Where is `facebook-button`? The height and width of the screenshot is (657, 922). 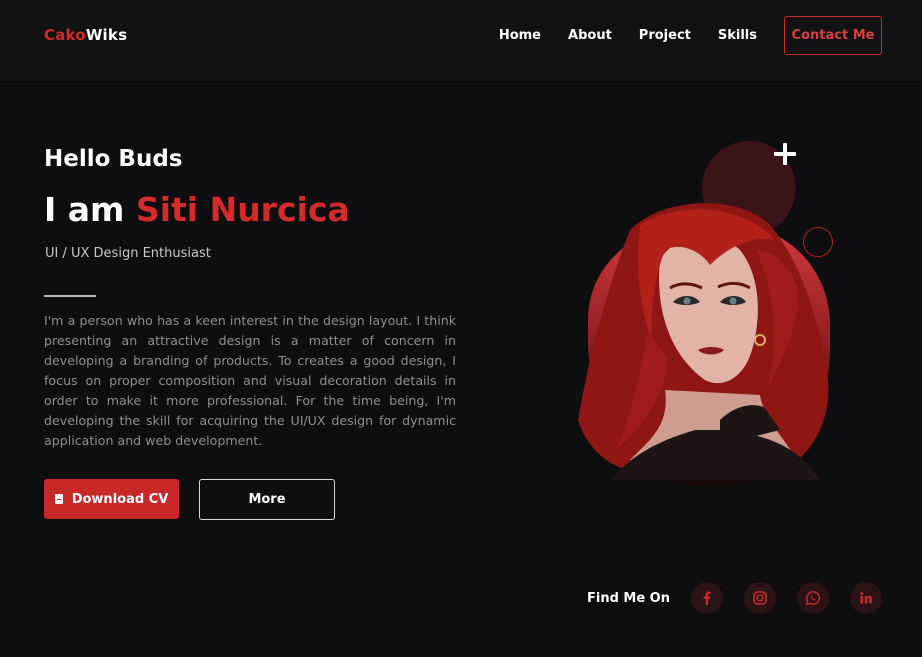
facebook-button is located at coordinates (707, 598).